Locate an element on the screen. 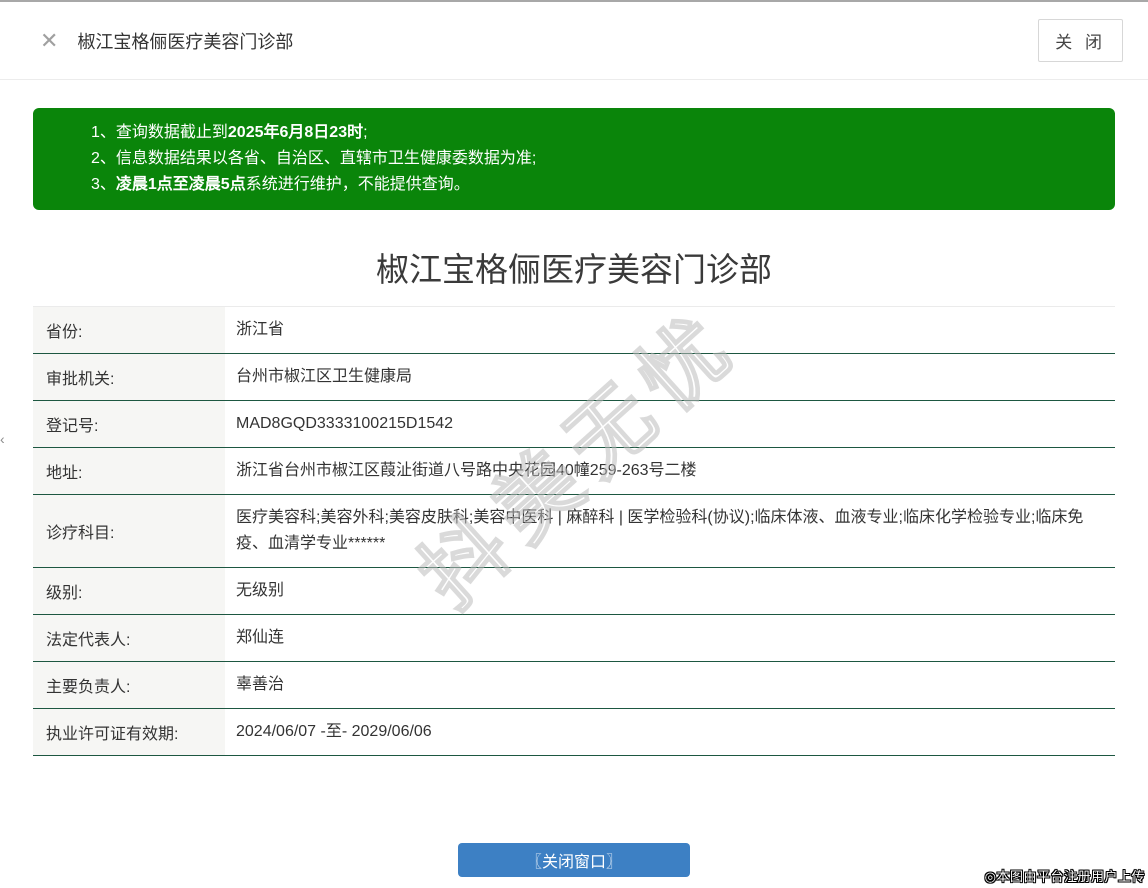  table-row: 执业许可证有效期: 2024/06/07 -至- 2029/06/06 is located at coordinates (574, 732).